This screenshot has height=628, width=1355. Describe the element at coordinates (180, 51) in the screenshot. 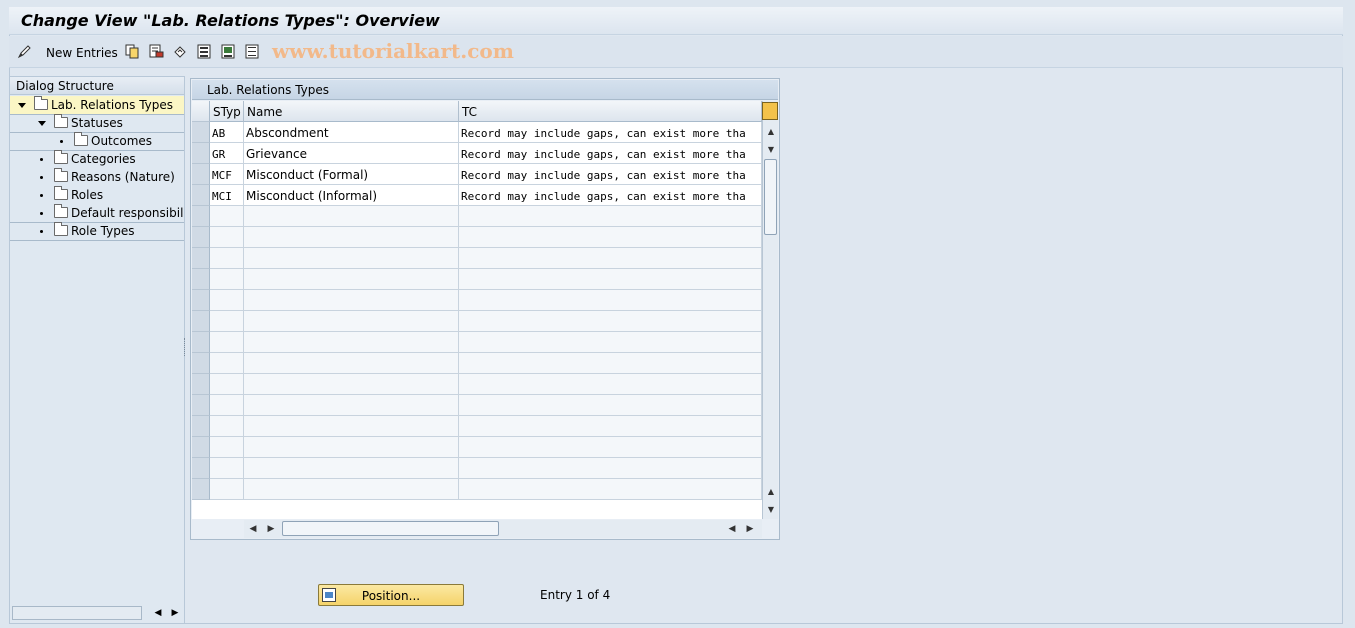

I see `undo-icon` at that location.